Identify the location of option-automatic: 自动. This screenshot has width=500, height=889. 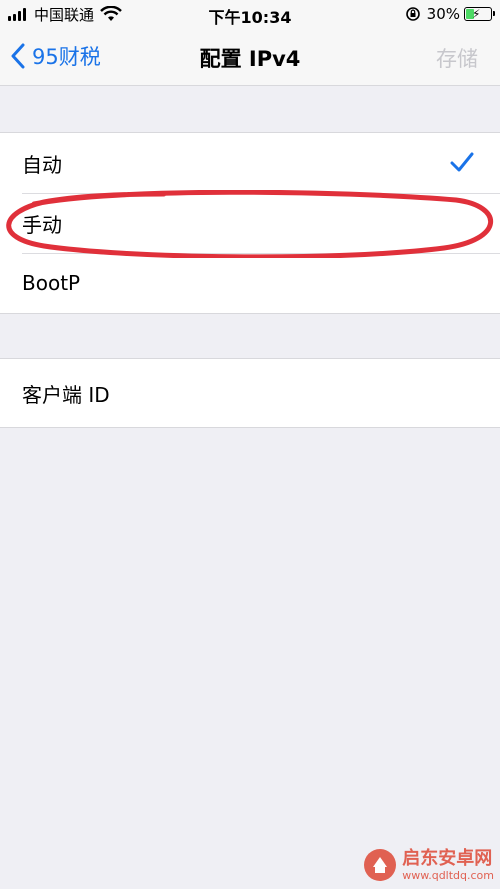
(250, 163).